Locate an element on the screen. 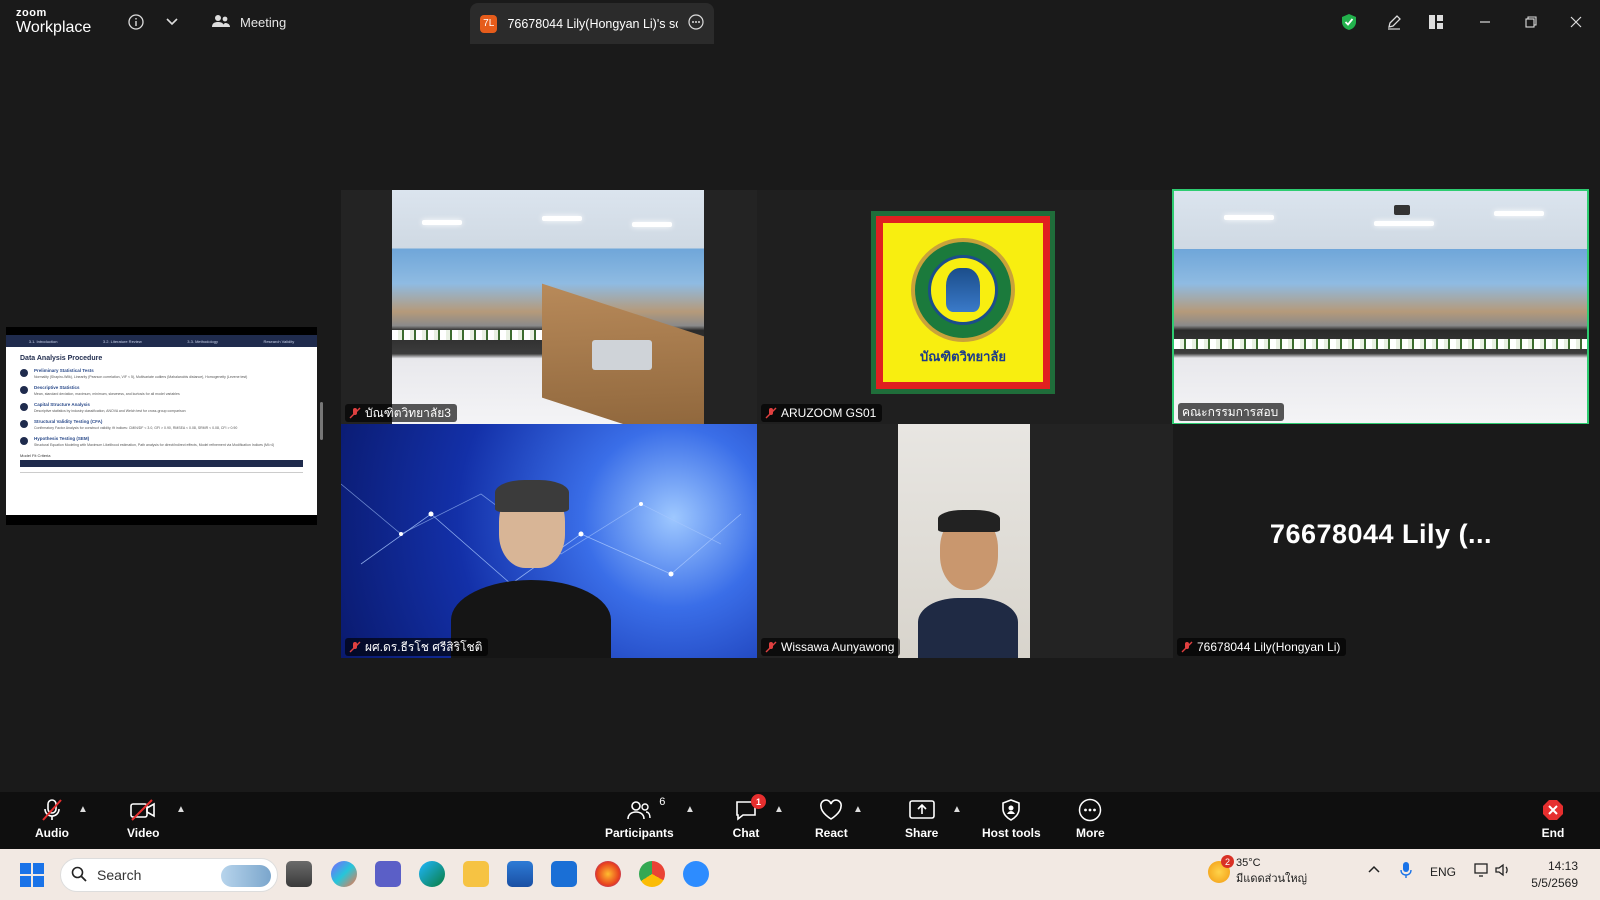  weather-widget: 2 35°C มีแดดส่วนใหญ่ is located at coordinates (1257, 871).